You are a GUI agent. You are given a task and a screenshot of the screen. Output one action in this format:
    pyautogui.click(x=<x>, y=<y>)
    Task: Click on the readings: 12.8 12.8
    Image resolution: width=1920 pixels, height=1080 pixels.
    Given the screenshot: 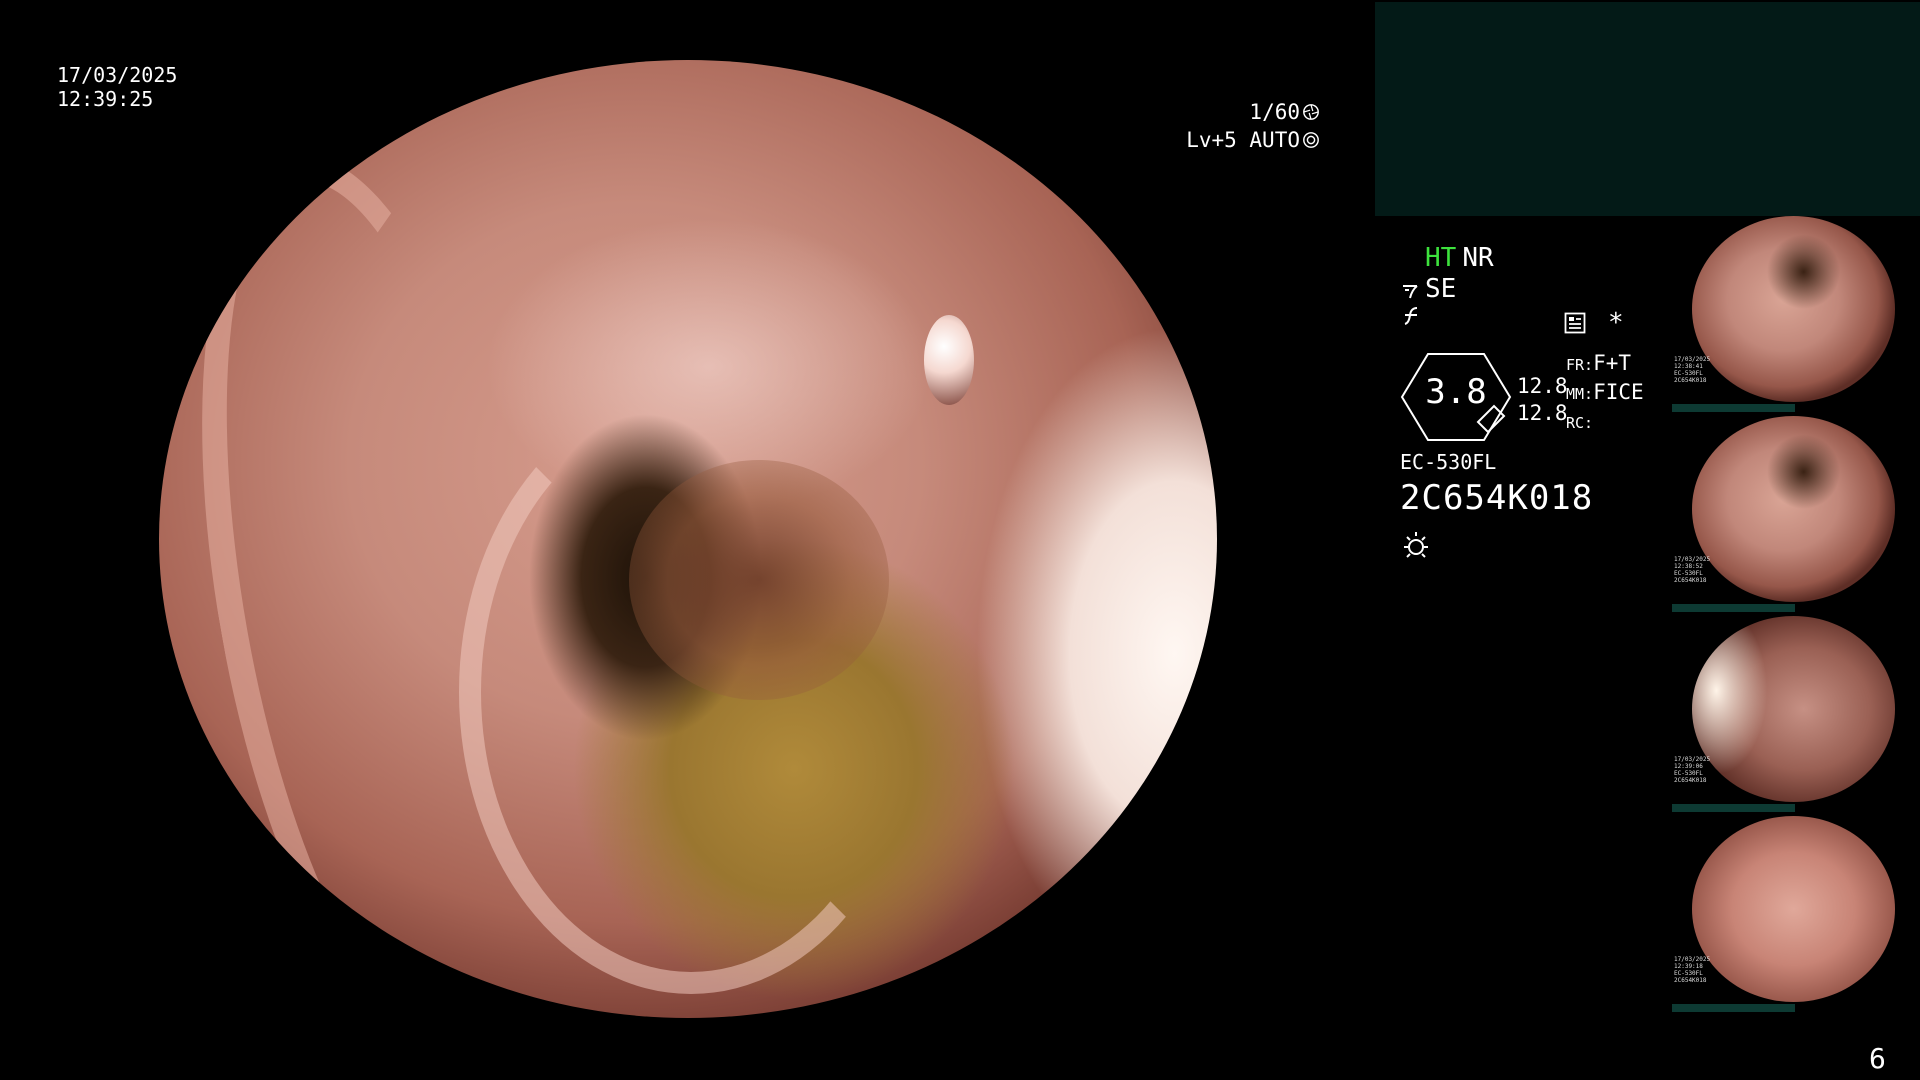 What is the action you would take?
    pyautogui.click(x=1542, y=391)
    